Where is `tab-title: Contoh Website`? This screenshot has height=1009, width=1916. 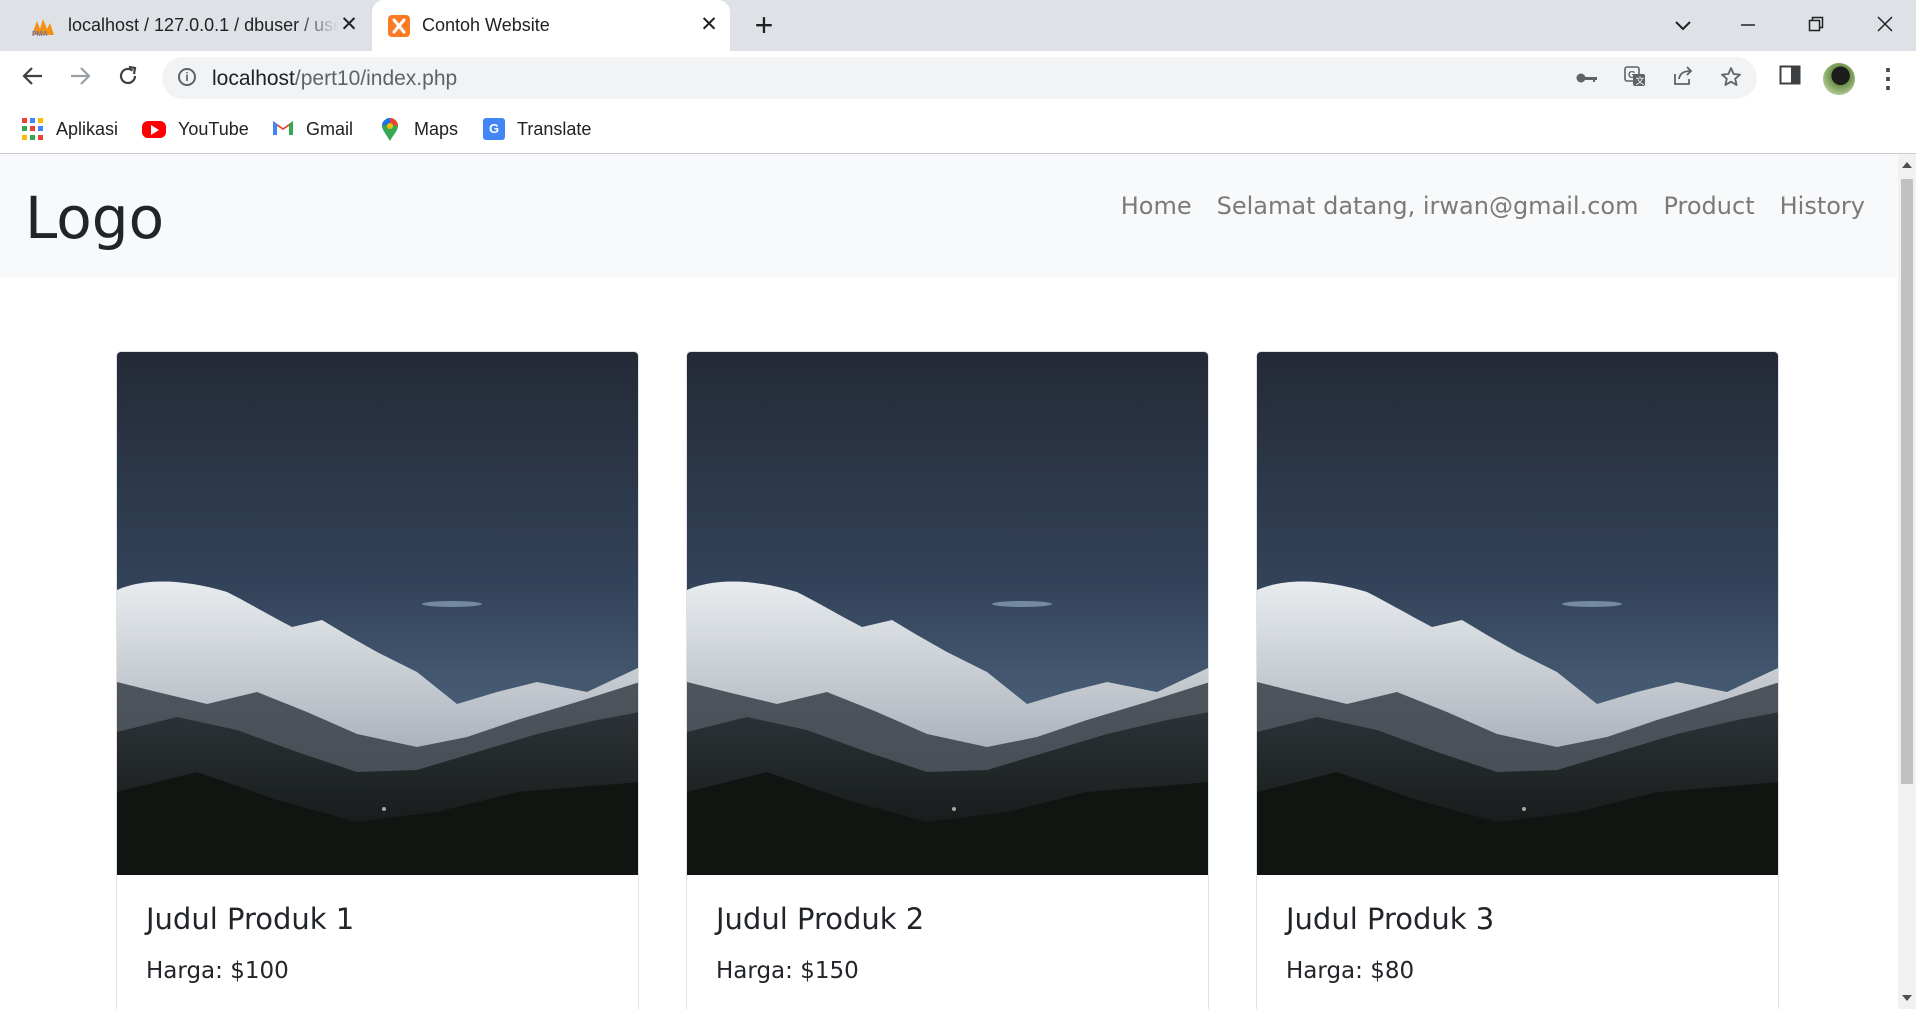 tab-title: Contoh Website is located at coordinates (486, 25).